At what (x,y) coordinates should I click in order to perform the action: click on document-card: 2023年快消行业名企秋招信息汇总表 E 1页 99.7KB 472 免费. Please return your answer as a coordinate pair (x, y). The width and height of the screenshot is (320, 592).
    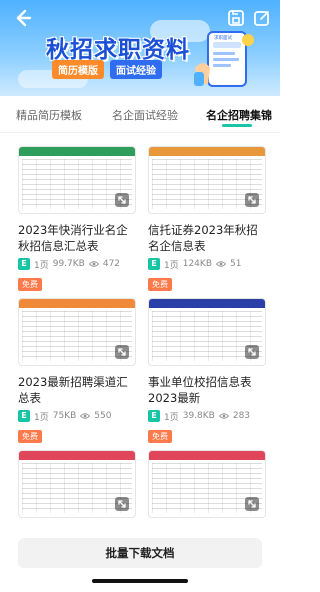
    Looking at the image, I should click on (77, 218).